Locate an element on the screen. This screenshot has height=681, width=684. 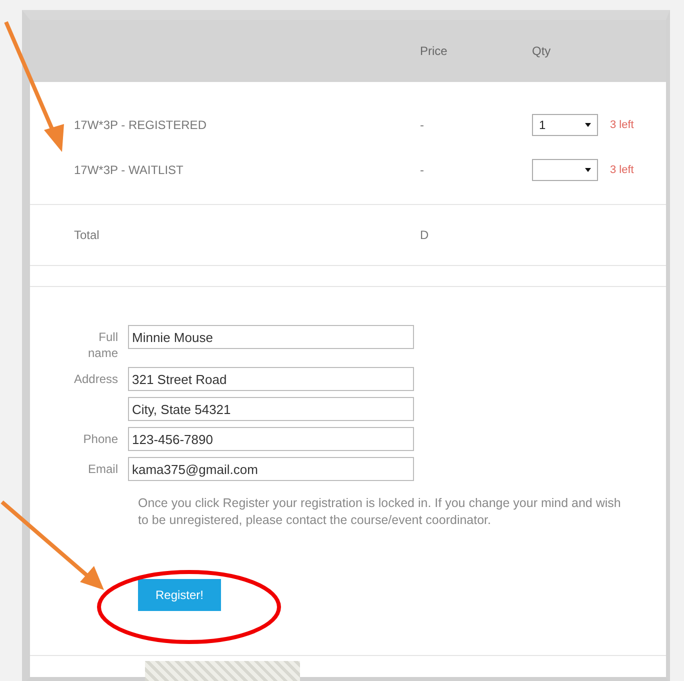
field-label: Email is located at coordinates (102, 469).